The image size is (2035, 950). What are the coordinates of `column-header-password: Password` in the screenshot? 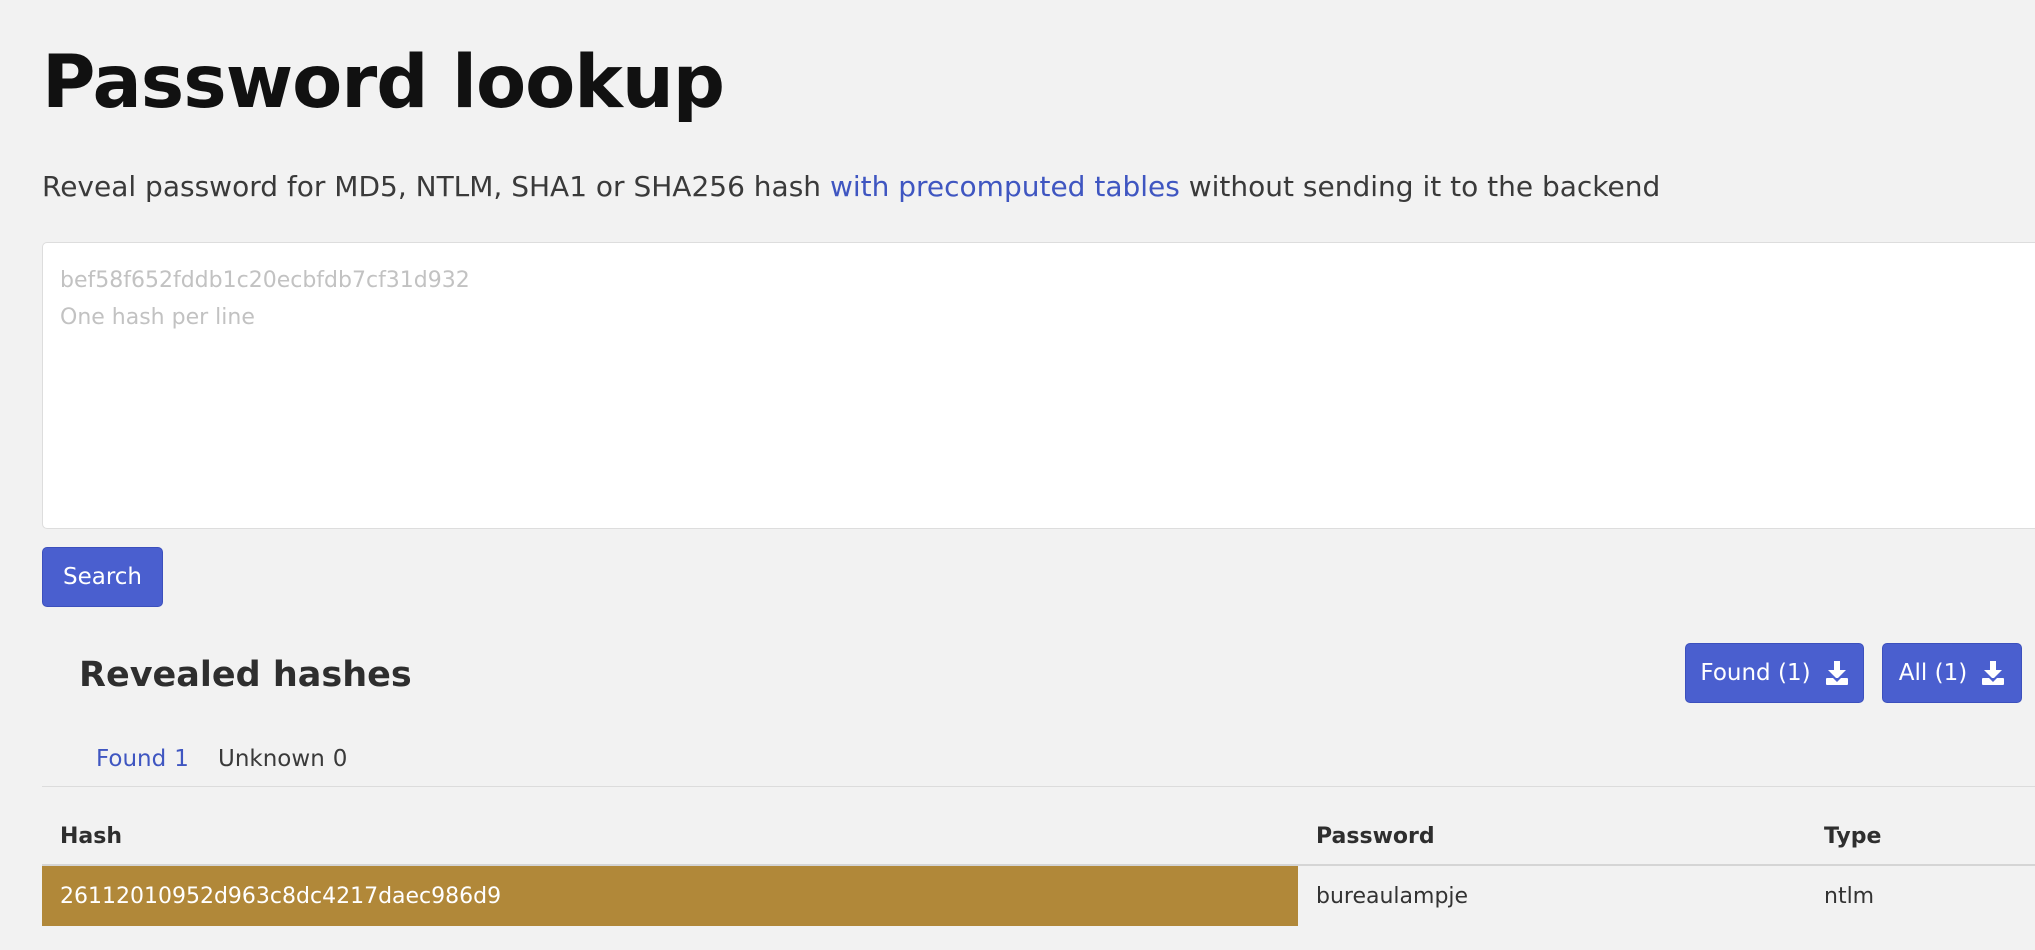 It's located at (1552, 837).